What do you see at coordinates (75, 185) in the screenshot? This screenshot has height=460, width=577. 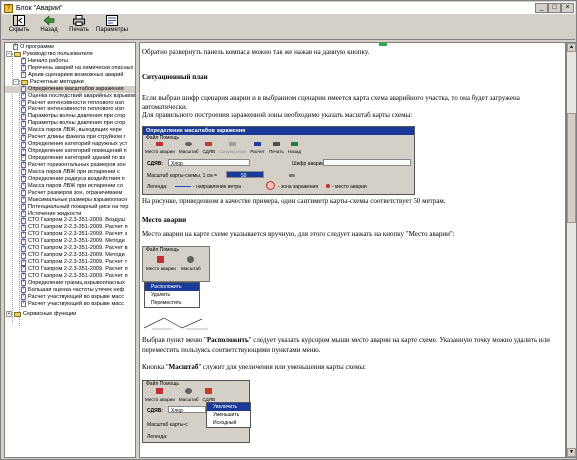 I see `tree-item-label: Масса паров ЛВЖ при испарении со` at bounding box center [75, 185].